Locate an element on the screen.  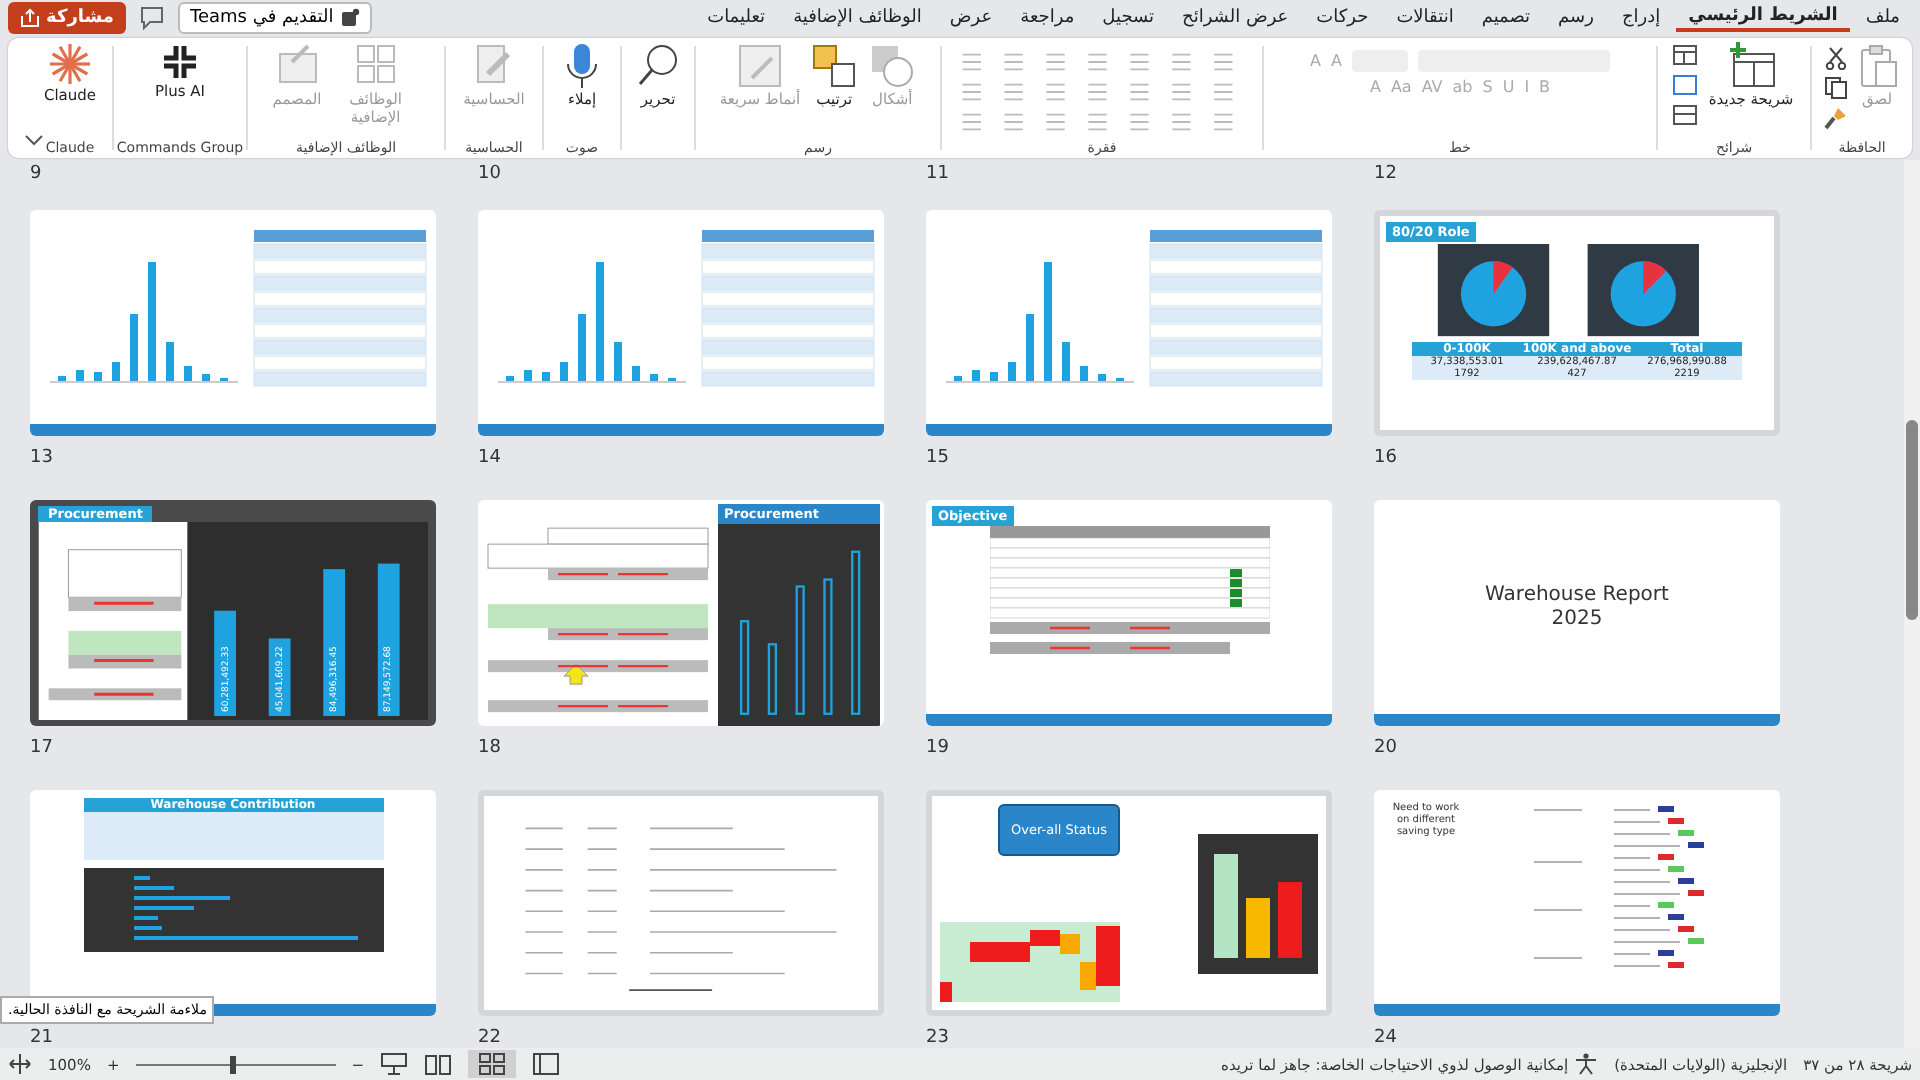
present-in-teams-button: التقديم في Teams is located at coordinates (274, 18).